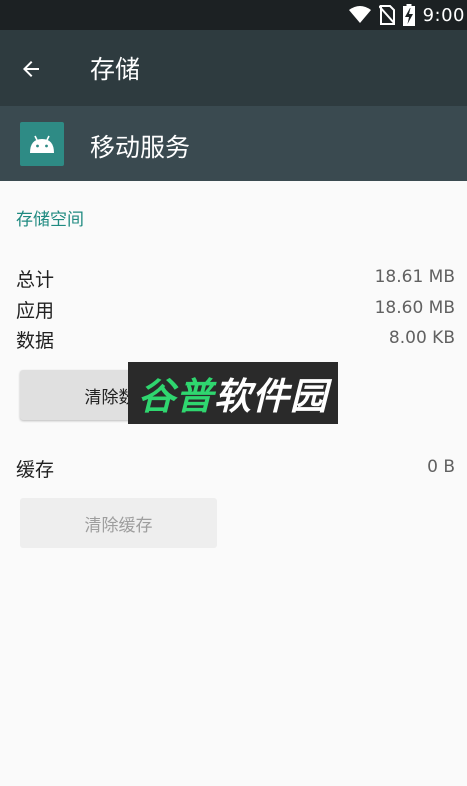  What do you see at coordinates (233, 143) in the screenshot?
I see `app-header: 移动服务` at bounding box center [233, 143].